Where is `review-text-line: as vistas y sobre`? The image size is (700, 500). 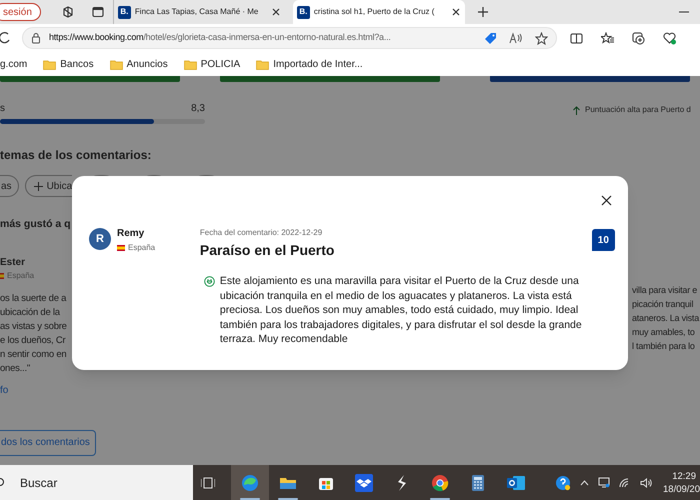
review-text-line: as vistas y sobre is located at coordinates (34, 327).